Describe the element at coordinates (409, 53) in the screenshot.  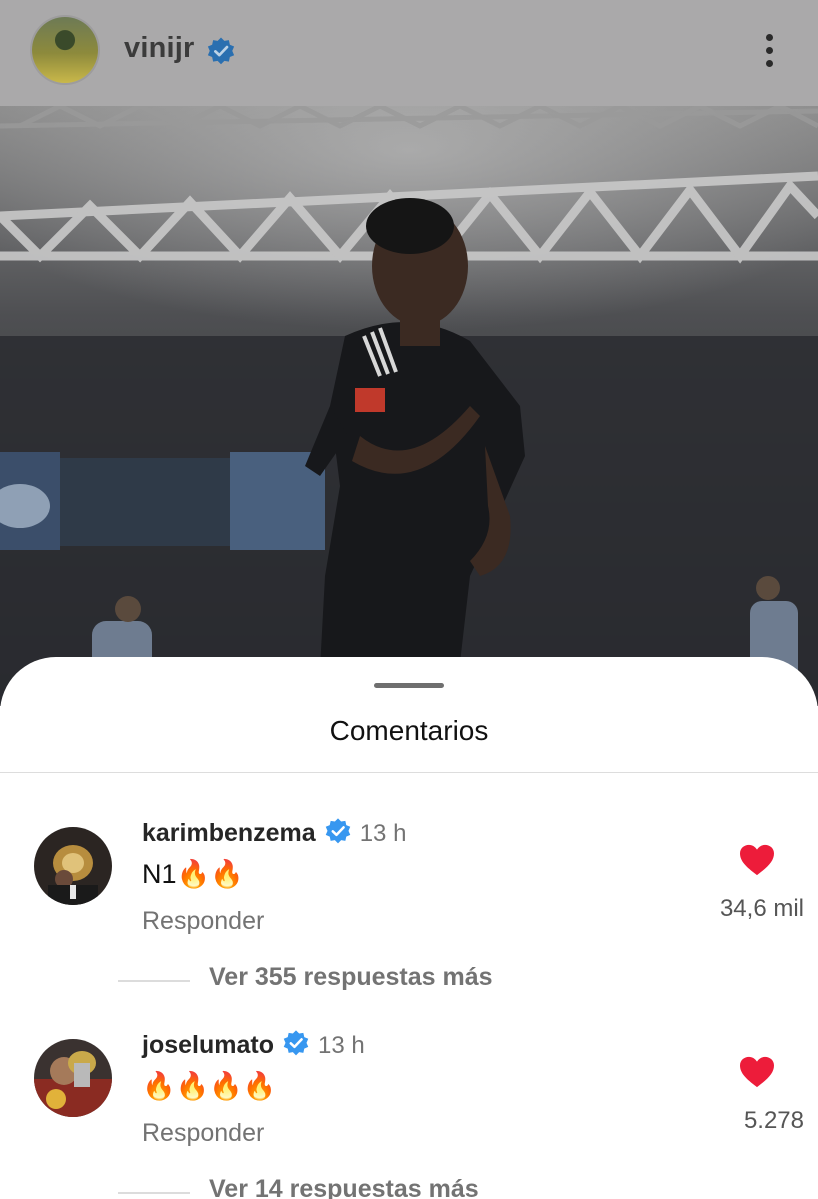
I see `post-header: vinijr` at that location.